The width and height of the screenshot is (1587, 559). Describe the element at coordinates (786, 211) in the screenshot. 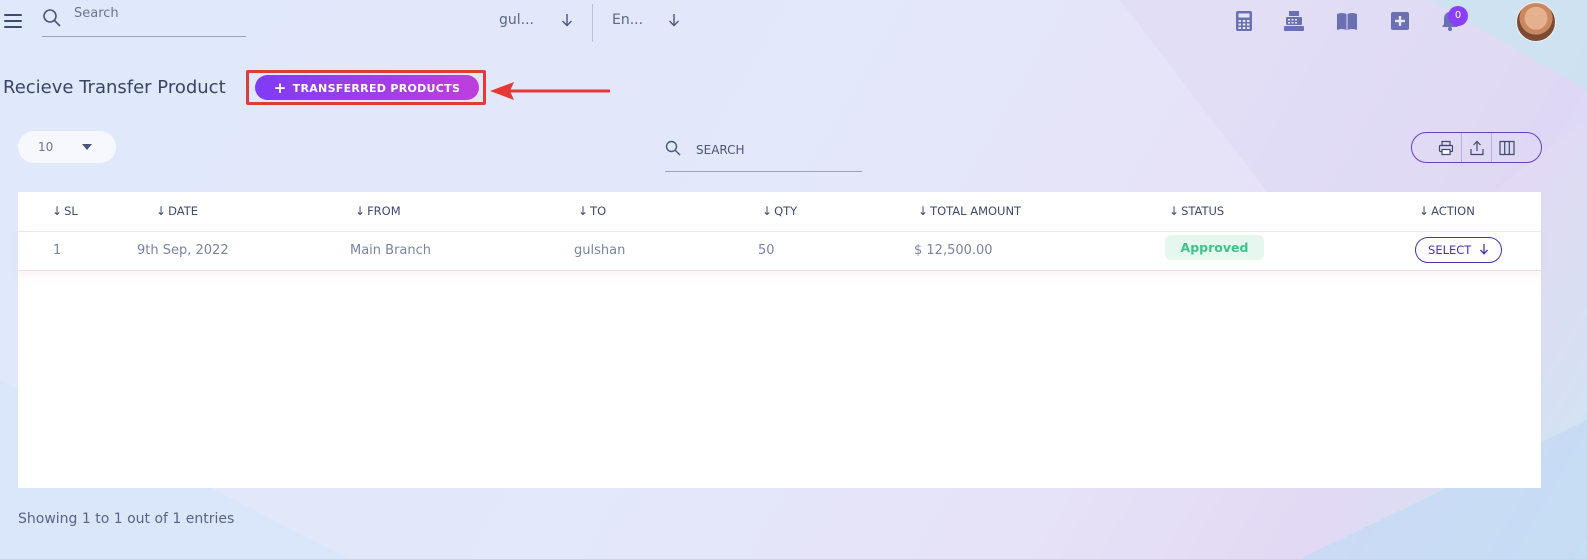

I see `column-label: QTY` at that location.